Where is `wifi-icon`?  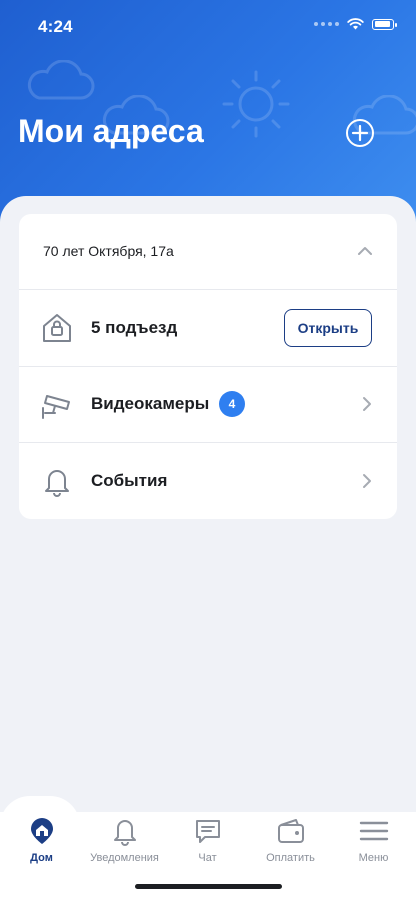
wifi-icon is located at coordinates (355, 24).